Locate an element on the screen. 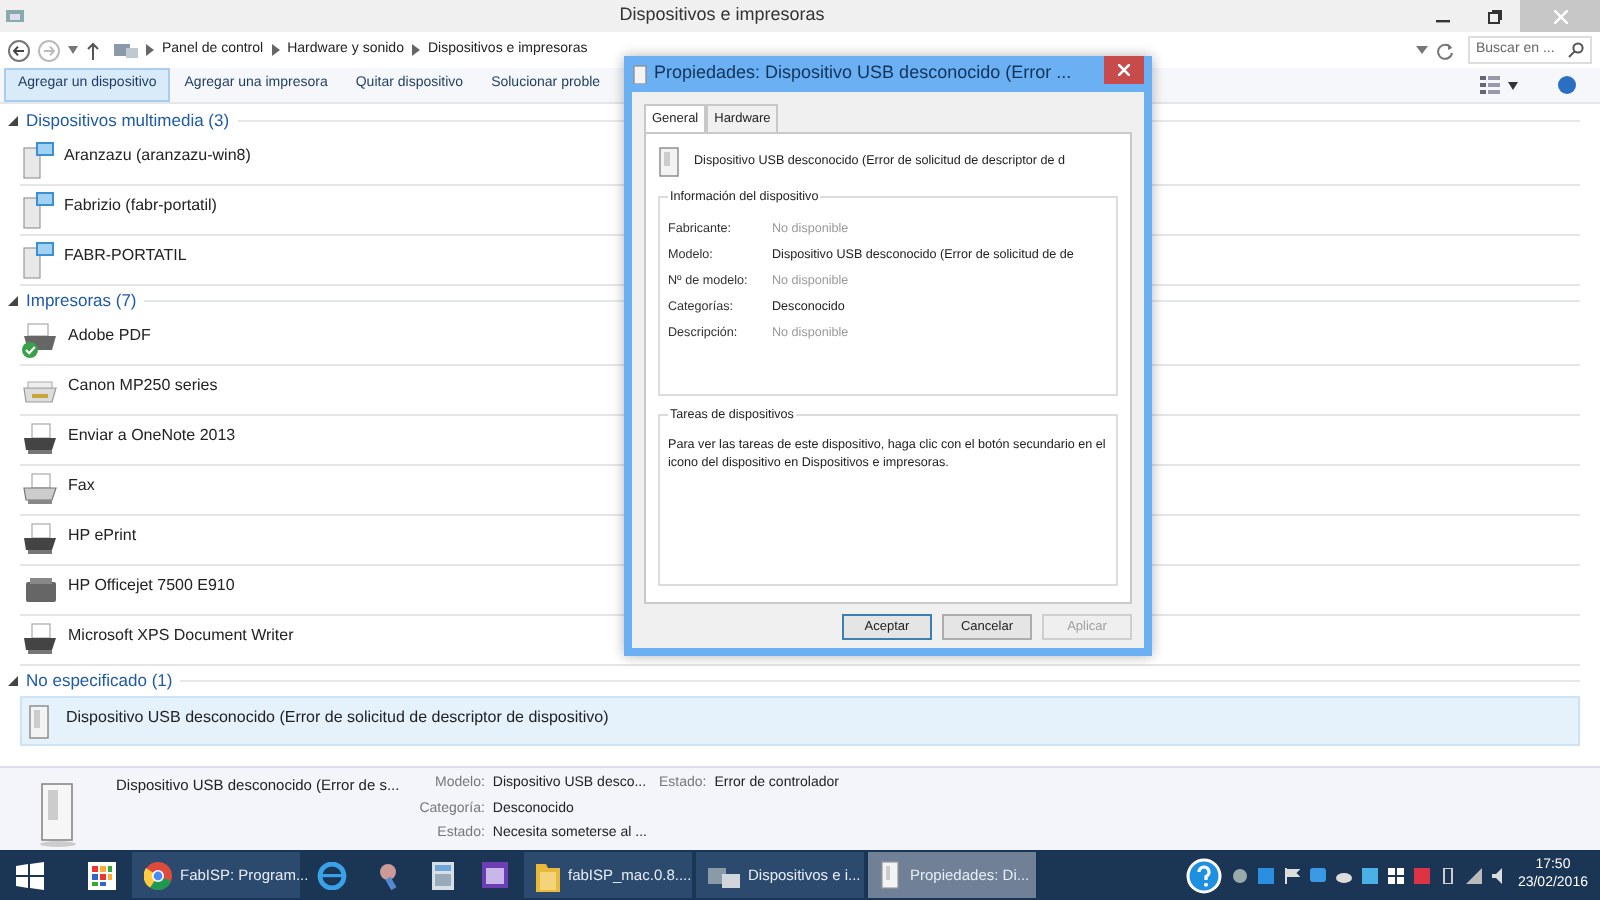 The image size is (1600, 900). group-heading: Dispositivos multimedia (3) is located at coordinates (128, 121).